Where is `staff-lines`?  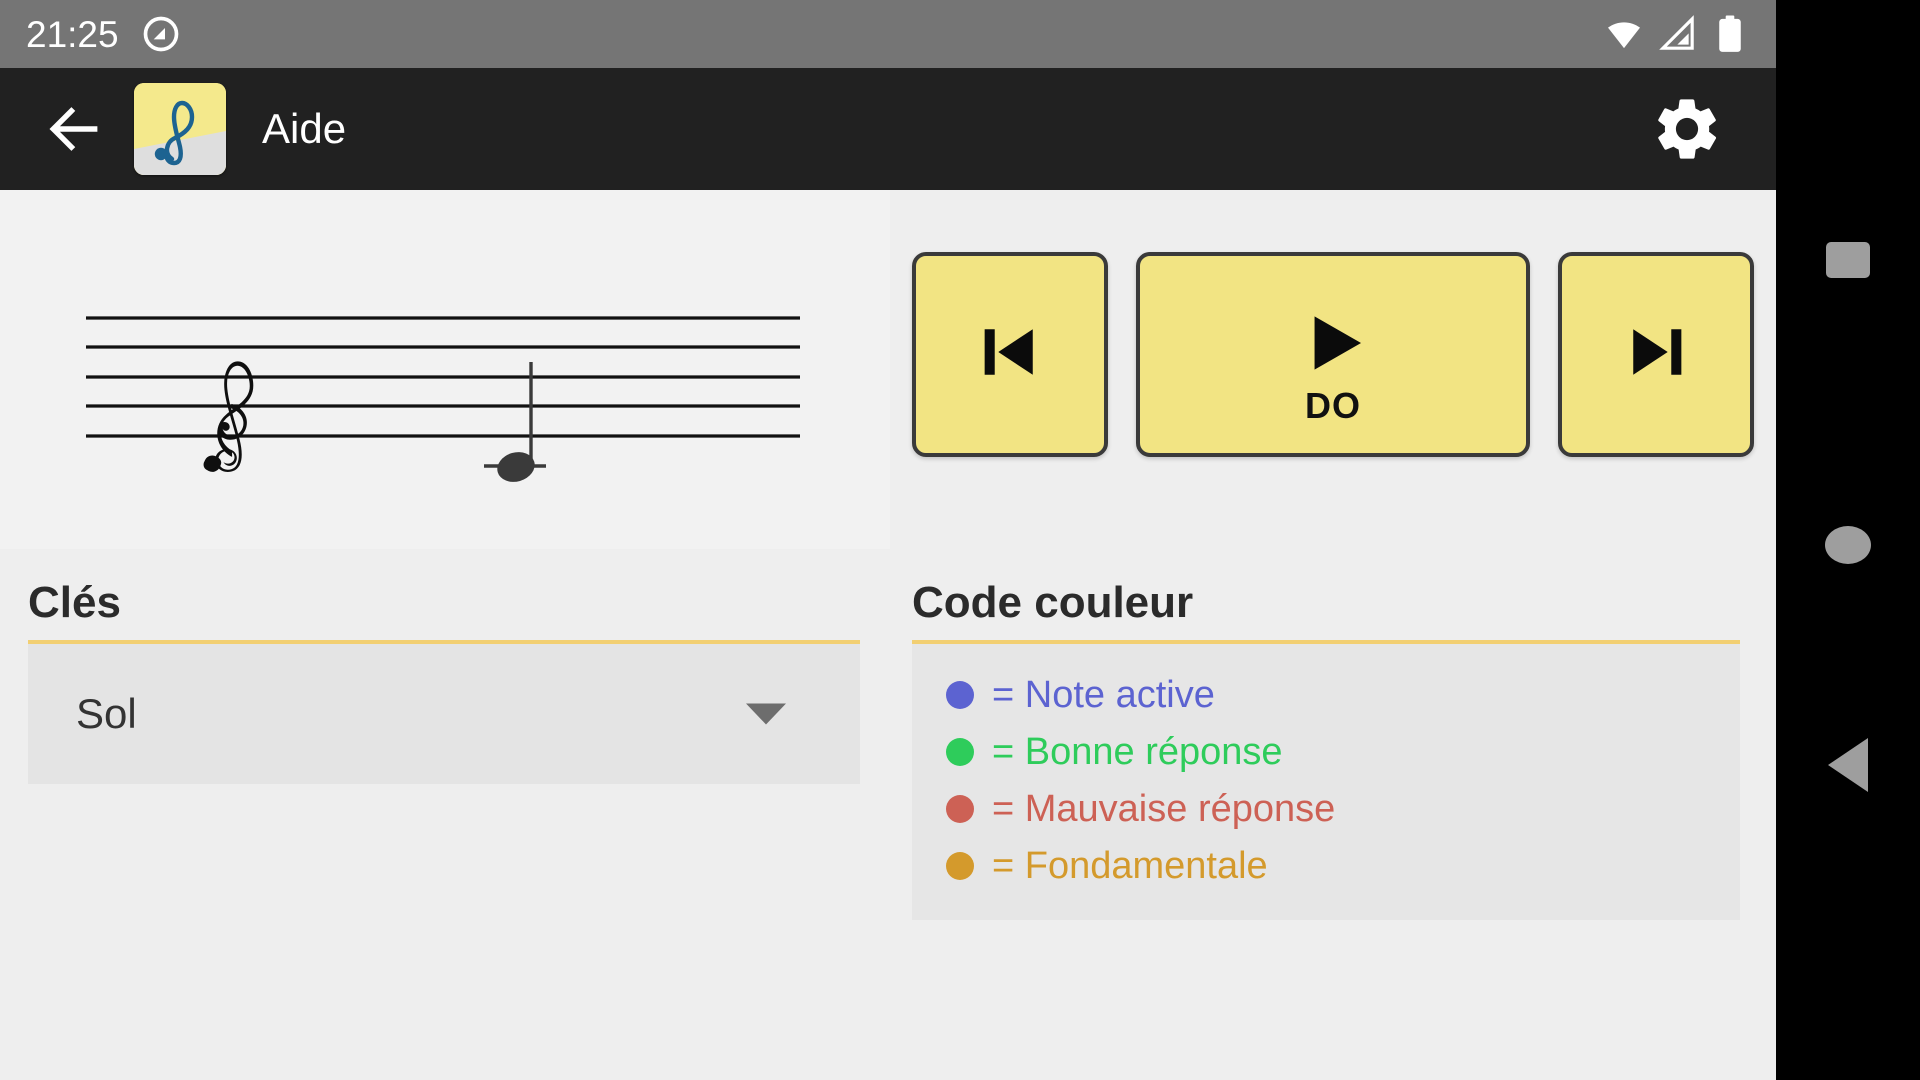 staff-lines is located at coordinates (443, 377).